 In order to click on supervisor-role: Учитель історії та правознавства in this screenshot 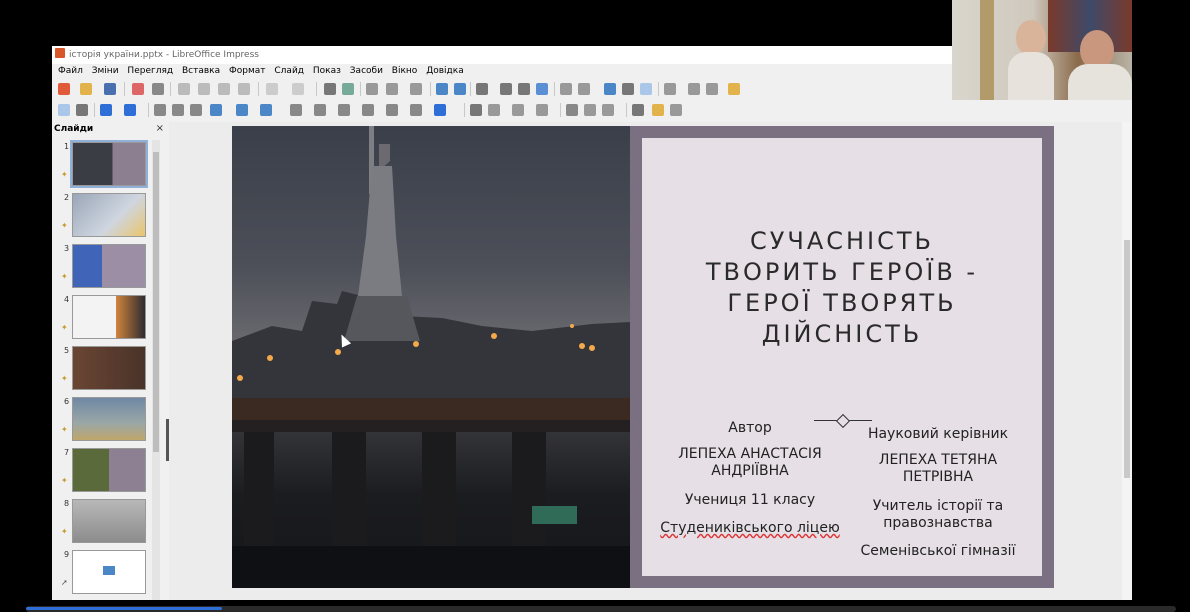, I will do `click(938, 515)`.